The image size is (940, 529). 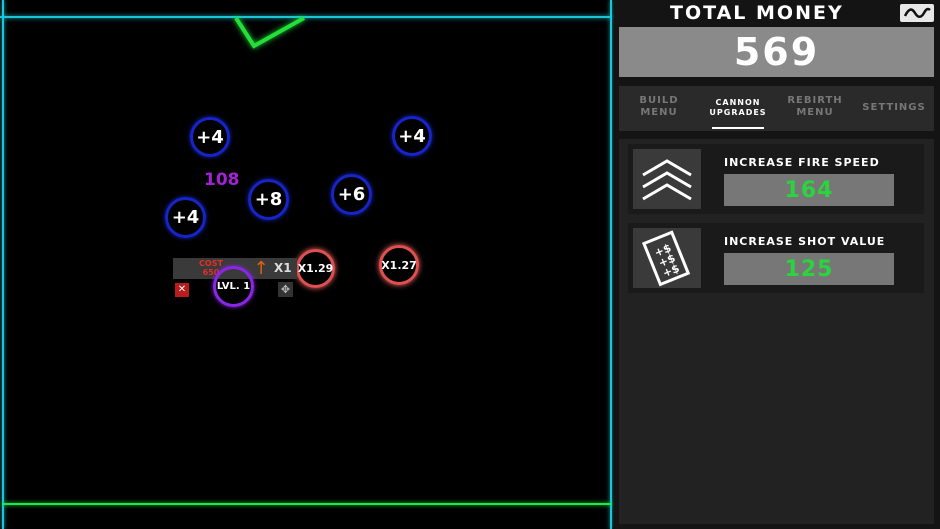 I want to click on wave-icon, so click(x=917, y=12).